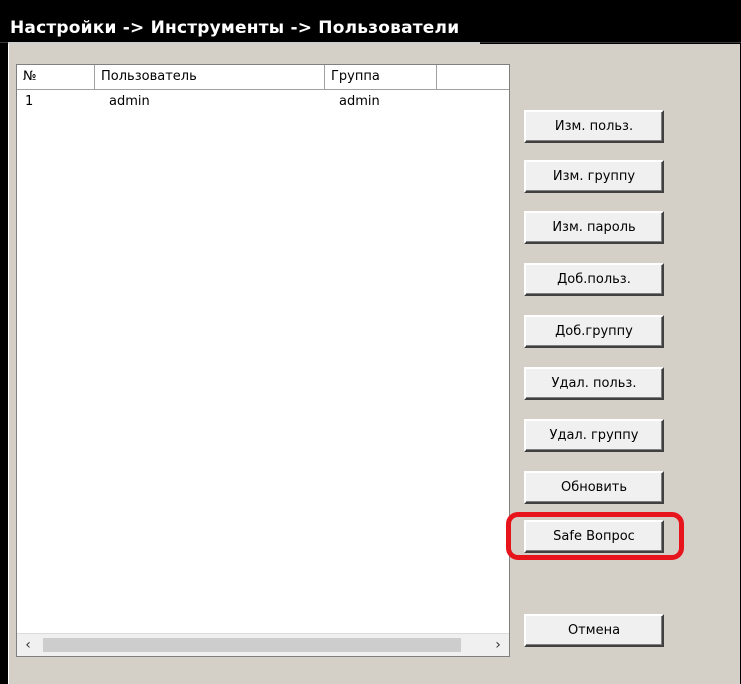 This screenshot has height=684, width=741. Describe the element at coordinates (263, 103) in the screenshot. I see `table-row: 1 admin admin` at that location.